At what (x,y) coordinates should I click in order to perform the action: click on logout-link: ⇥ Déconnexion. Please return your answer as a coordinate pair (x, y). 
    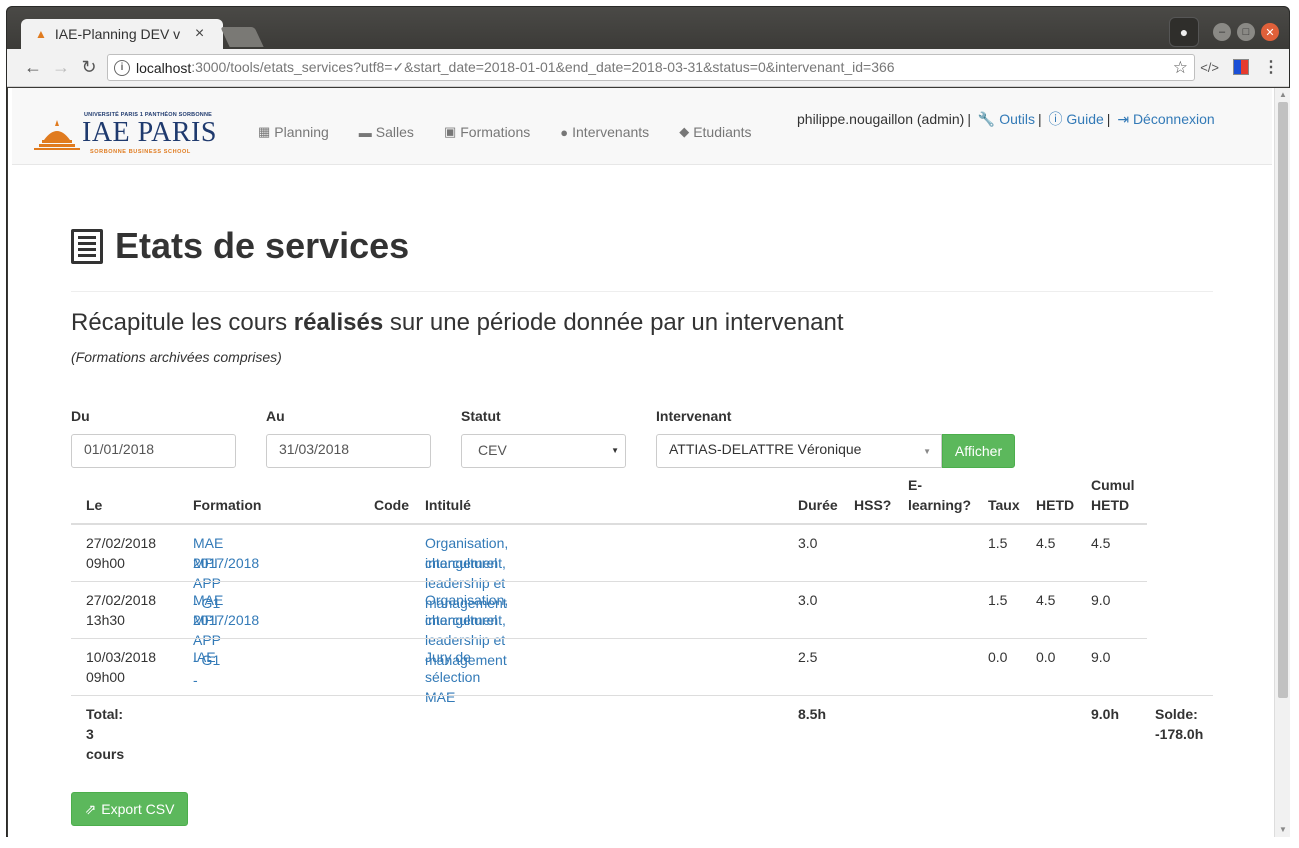
    Looking at the image, I should click on (1165, 119).